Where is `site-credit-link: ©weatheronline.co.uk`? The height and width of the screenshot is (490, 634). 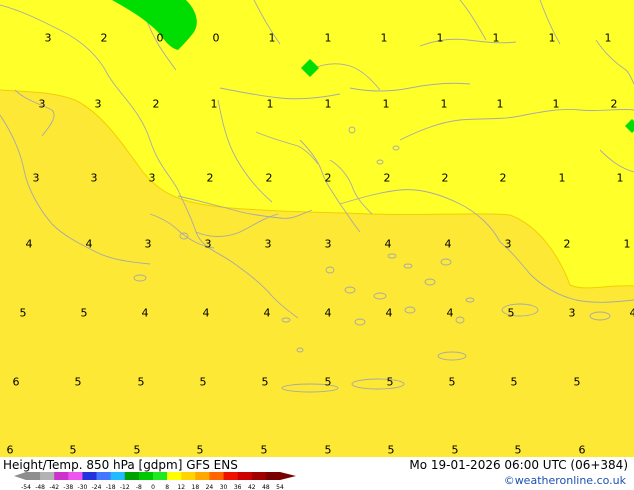
site-credit-link: ©weatheronline.co.uk is located at coordinates (565, 480).